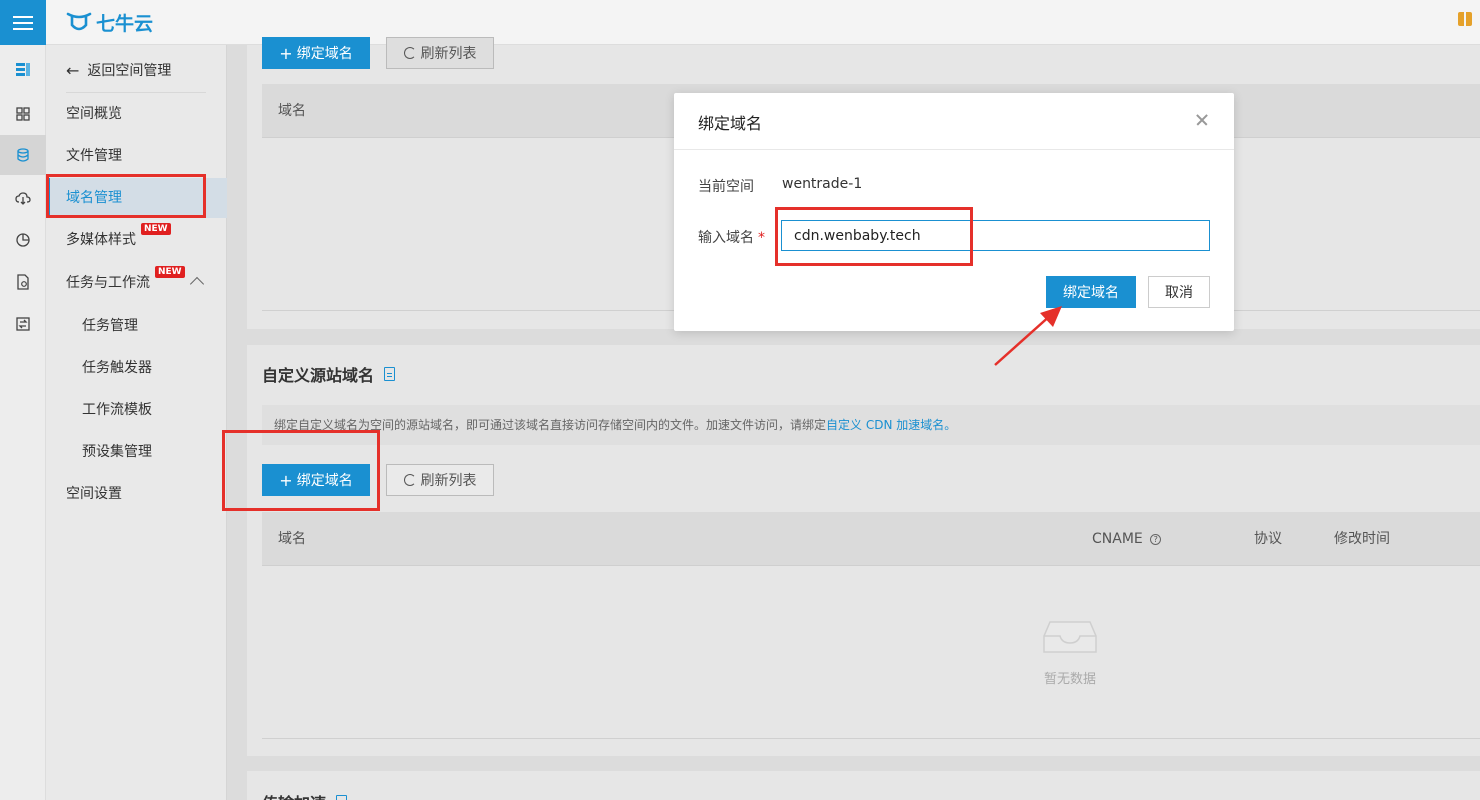 Image resolution: width=1480 pixels, height=800 pixels. I want to click on transcode-icon, so click(23, 324).